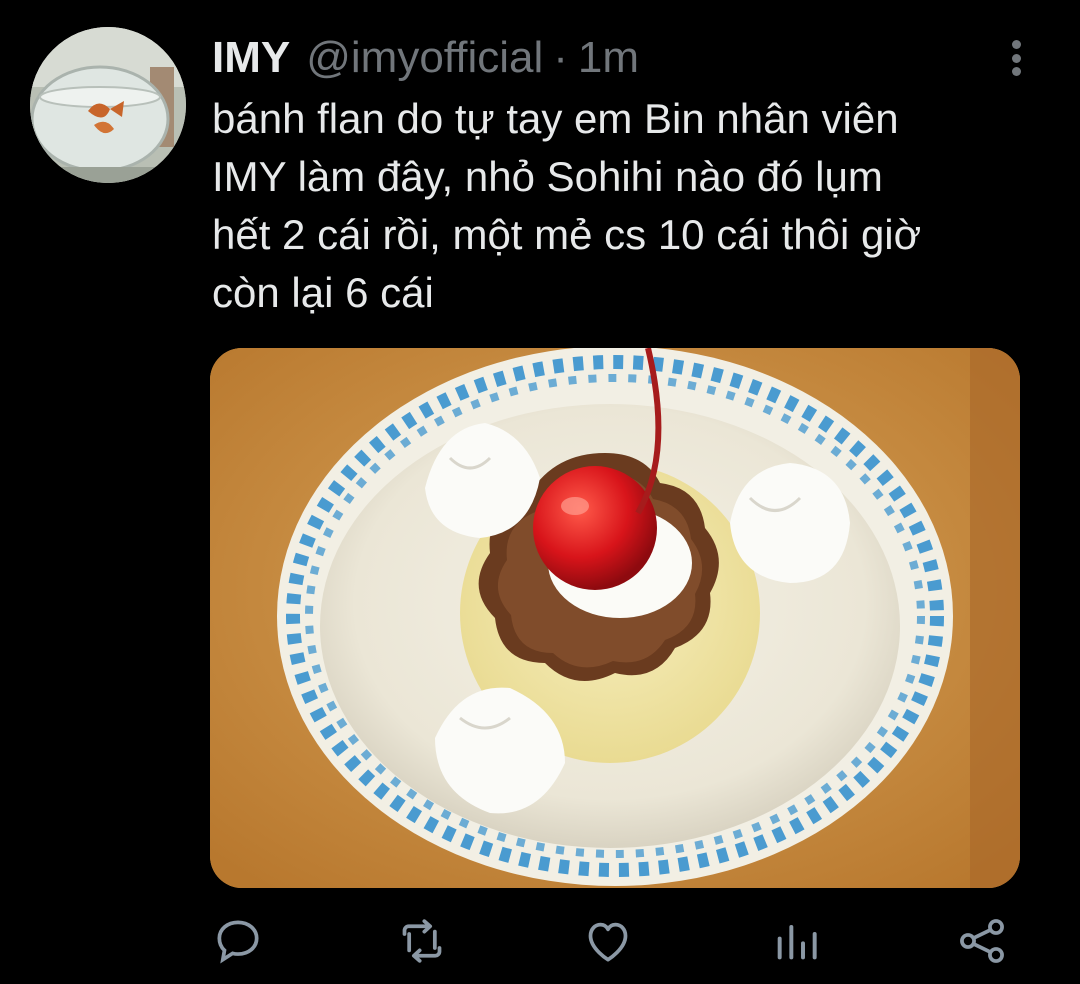  Describe the element at coordinates (796, 941) in the screenshot. I see `analytics-icon` at that location.